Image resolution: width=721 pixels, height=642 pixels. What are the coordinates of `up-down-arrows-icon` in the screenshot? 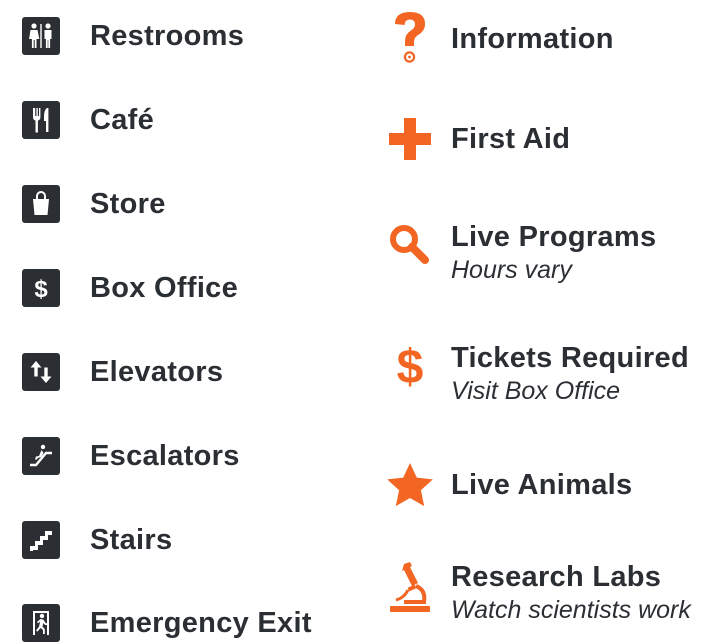 It's located at (41, 372).